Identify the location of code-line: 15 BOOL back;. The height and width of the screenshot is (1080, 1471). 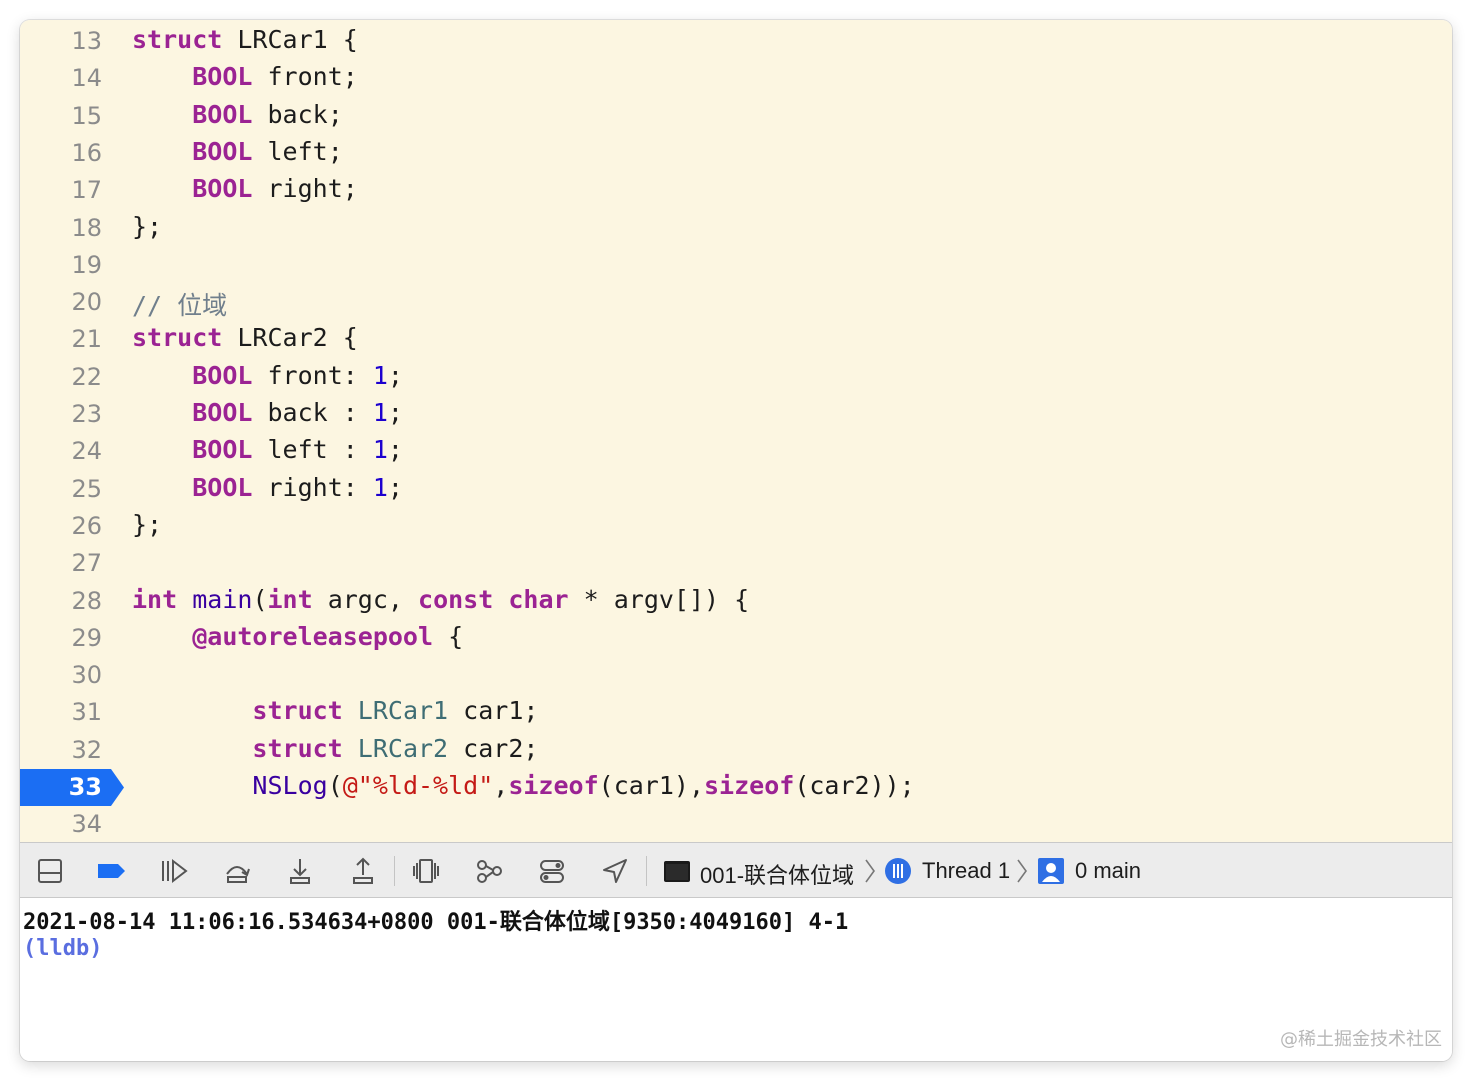
(736, 116).